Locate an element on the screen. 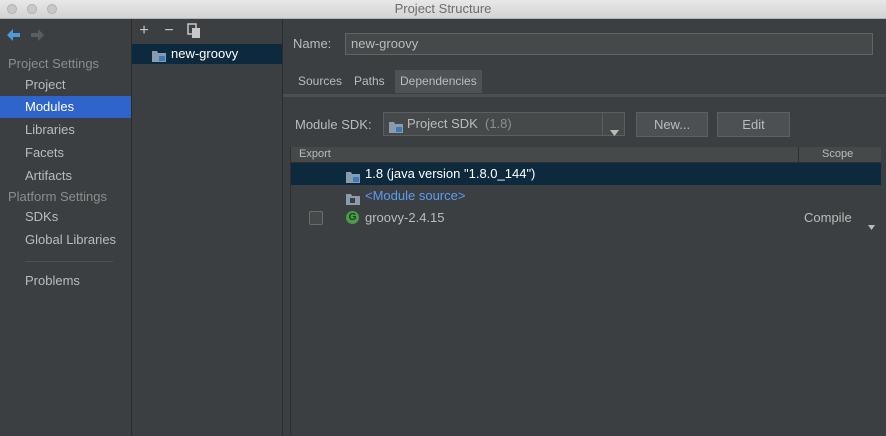 Image resolution: width=886 pixels, height=436 pixels. column-divider is located at coordinates (798, 154).